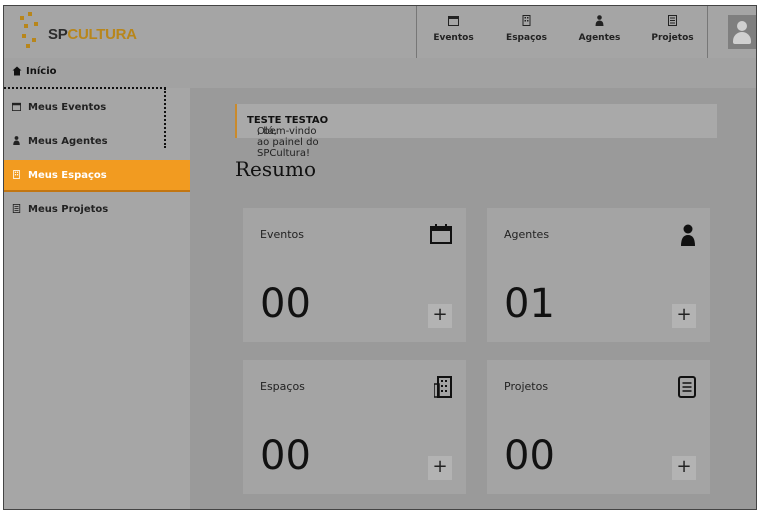 The image size is (762, 511). What do you see at coordinates (529, 304) in the screenshot?
I see `card-count: 01` at bounding box center [529, 304].